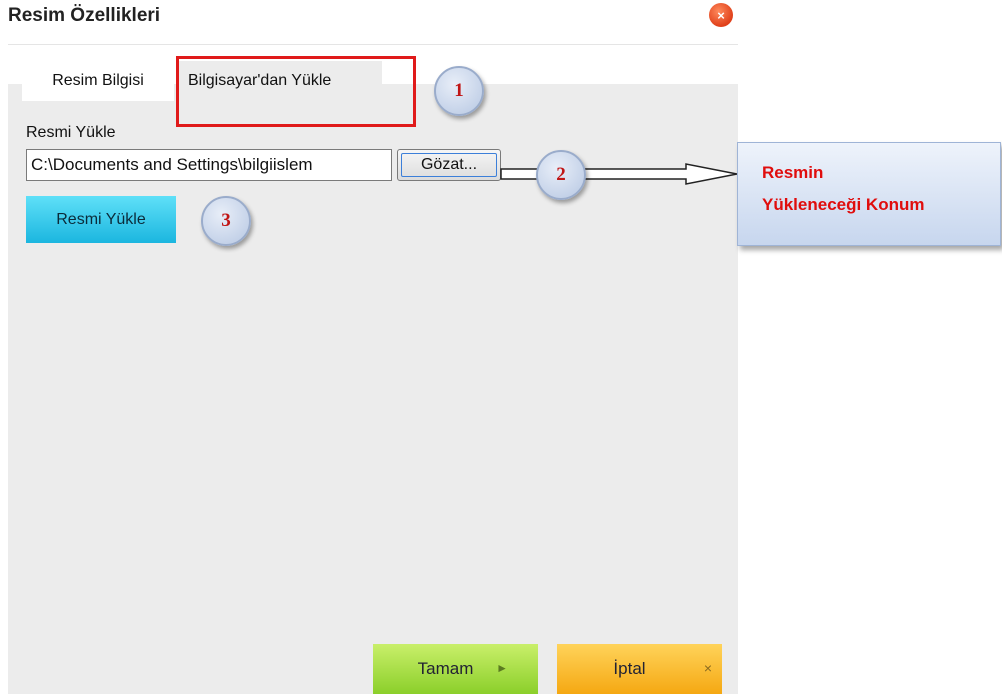 The width and height of the screenshot is (1002, 694). What do you see at coordinates (869, 194) in the screenshot?
I see `callout-box: Resmin Yükleneceği Konum` at bounding box center [869, 194].